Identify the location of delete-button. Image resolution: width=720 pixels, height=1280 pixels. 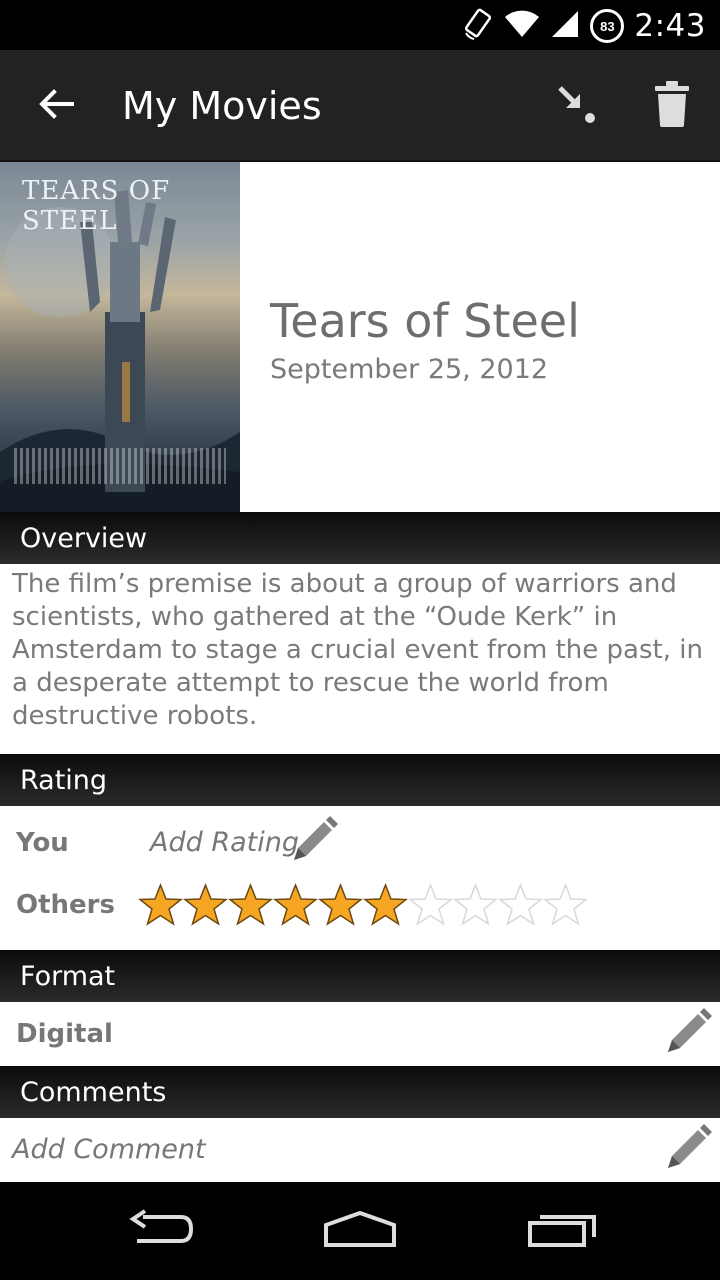
(672, 106).